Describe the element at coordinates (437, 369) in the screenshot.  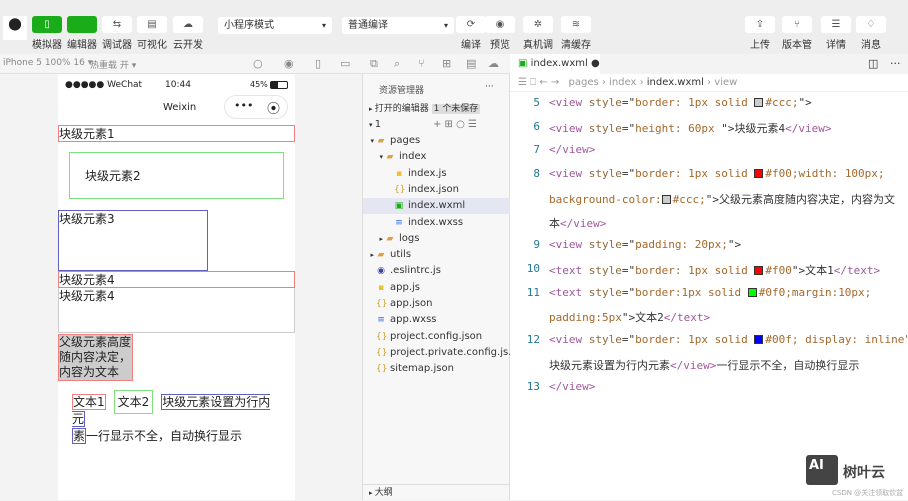
I see `file-item: {} sitemap.json` at that location.